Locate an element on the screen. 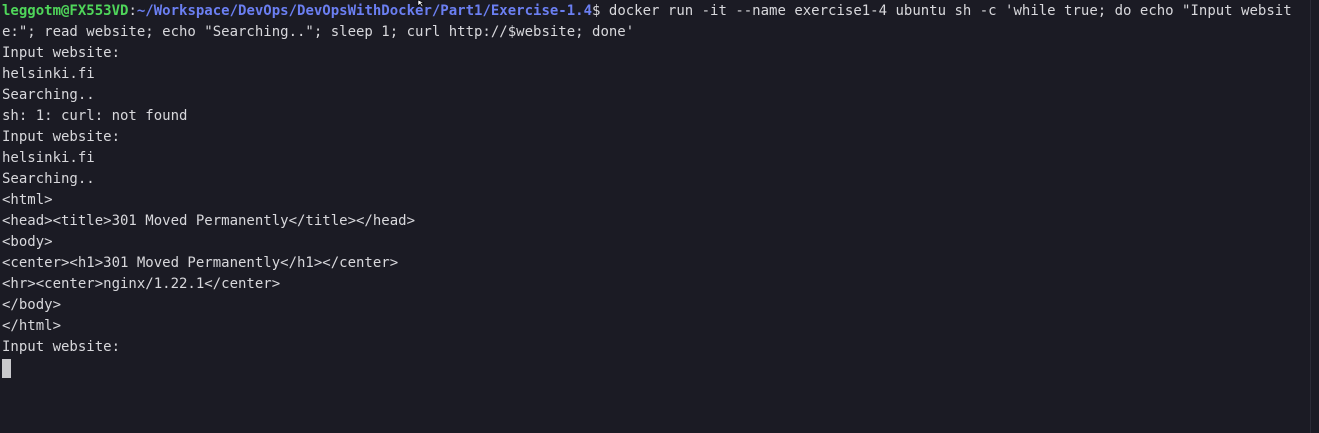  mouse-pointer-icon is located at coordinates (421, 3).